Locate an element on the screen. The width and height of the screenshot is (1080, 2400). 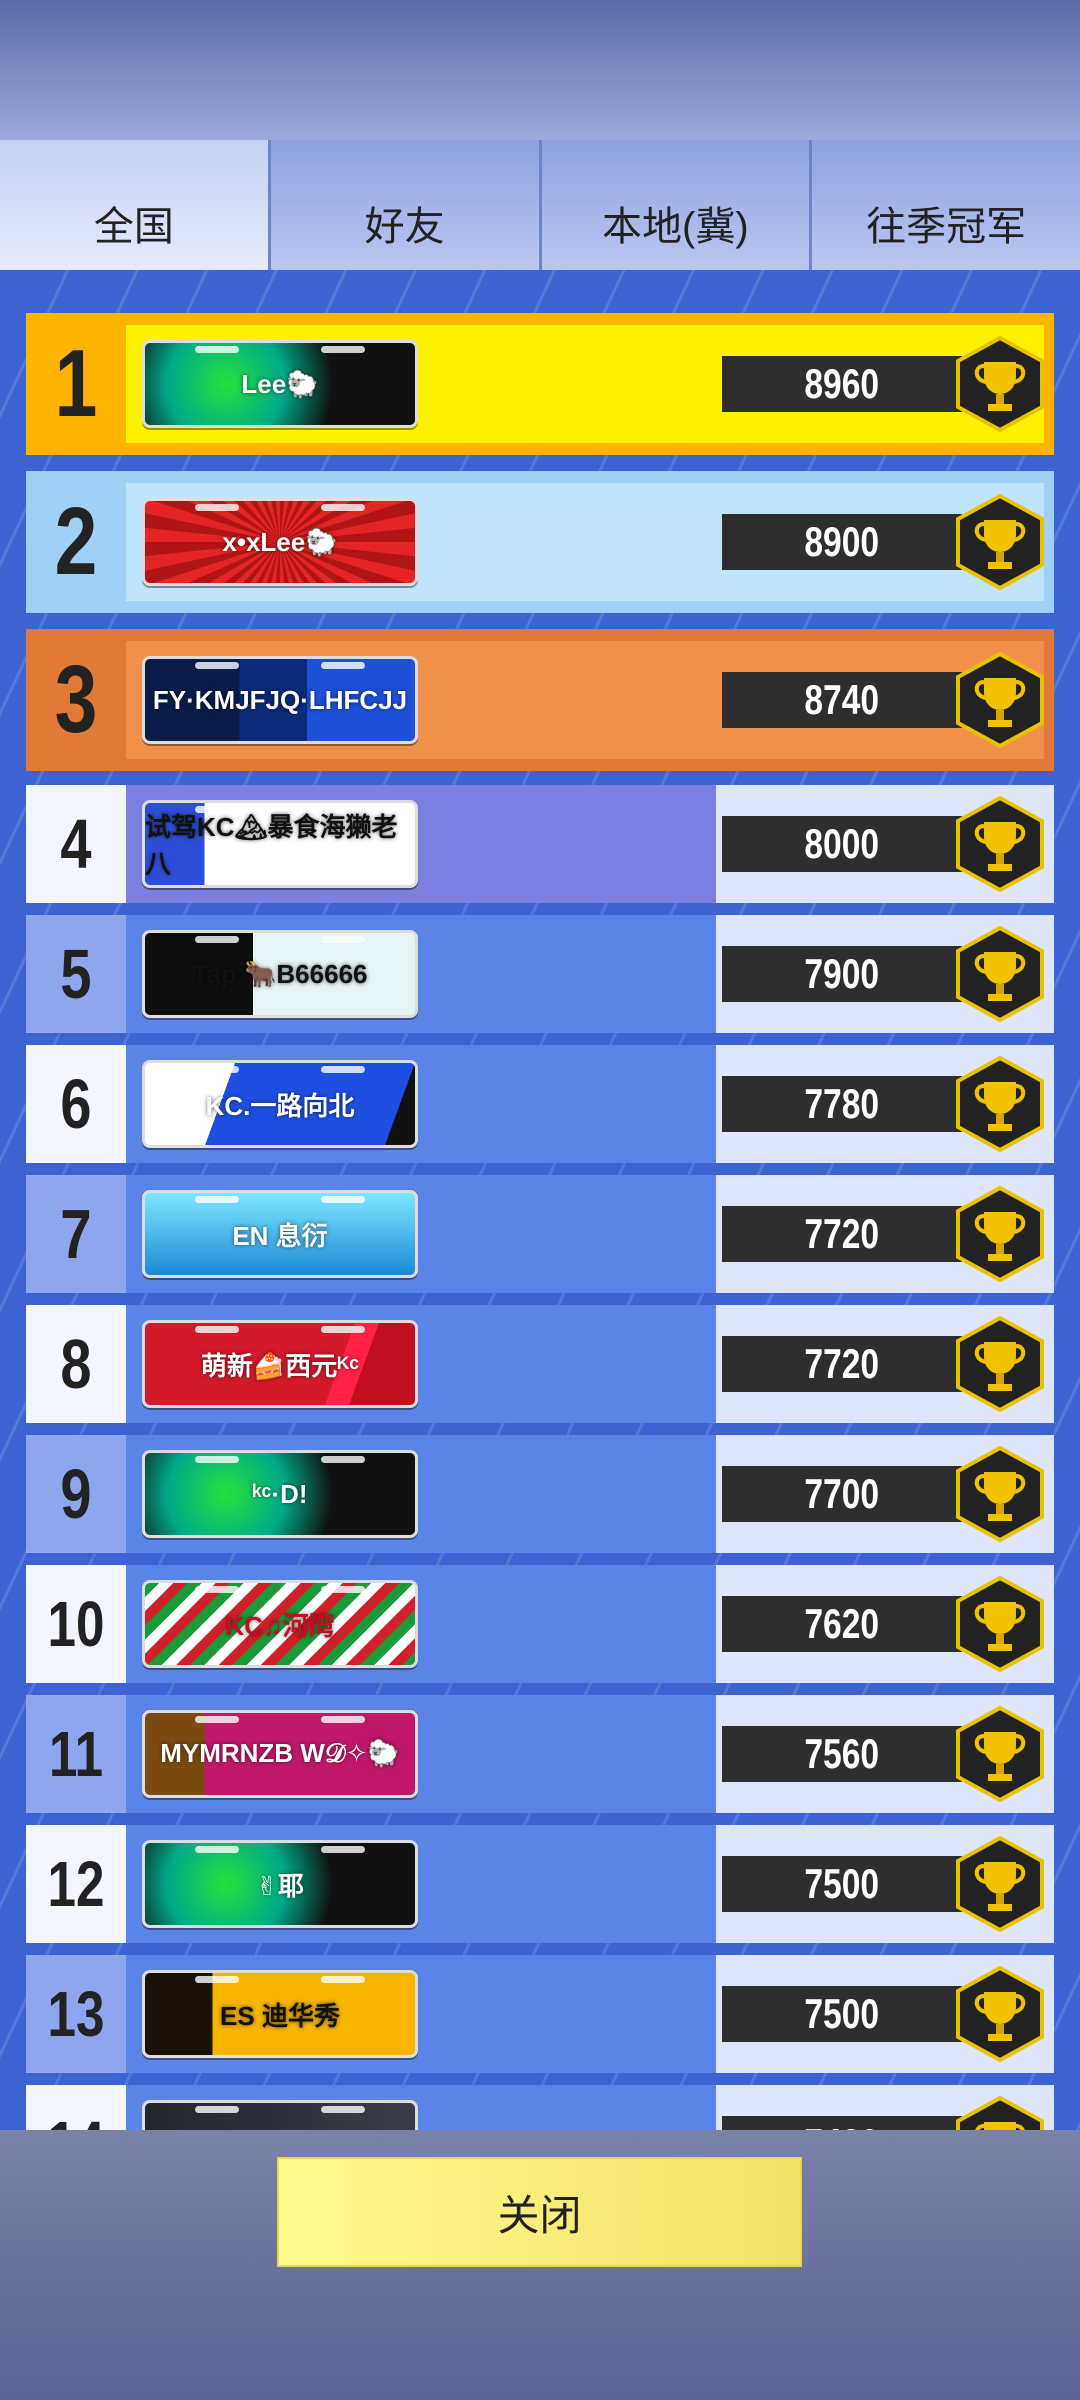
score-value: 8740 is located at coordinates (842, 700).